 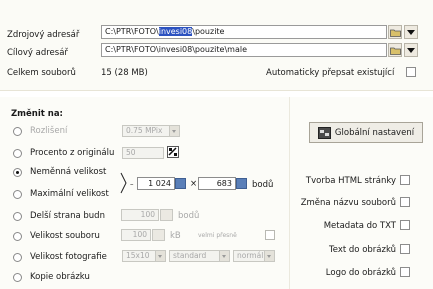 I want to click on resize-heading: Změnit na:, so click(x=37, y=114).